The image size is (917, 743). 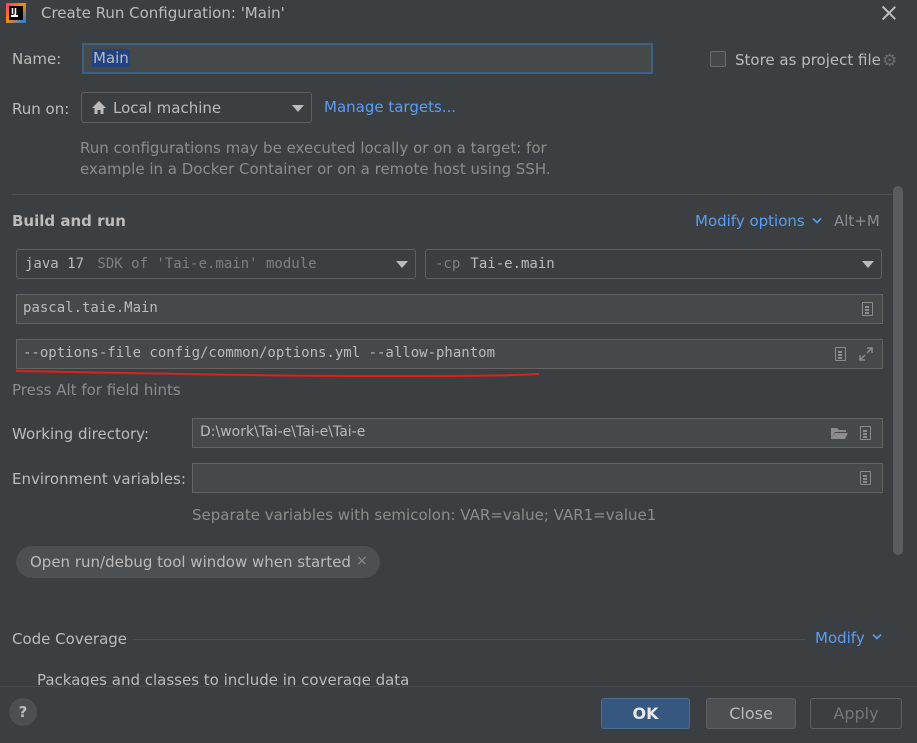 What do you see at coordinates (90, 308) in the screenshot?
I see `main-class-value: pascal.taie.Main` at bounding box center [90, 308].